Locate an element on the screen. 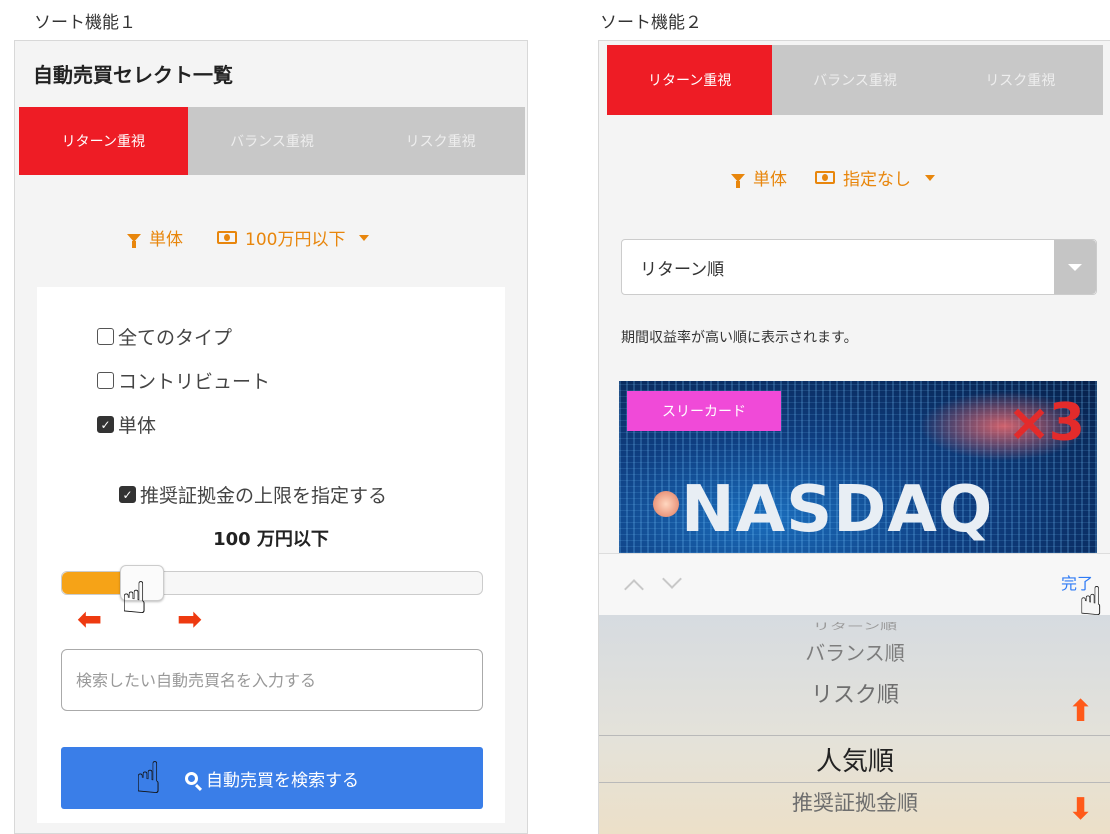 The image size is (1110, 834). multiplier-label: ×3 is located at coordinates (1046, 423).